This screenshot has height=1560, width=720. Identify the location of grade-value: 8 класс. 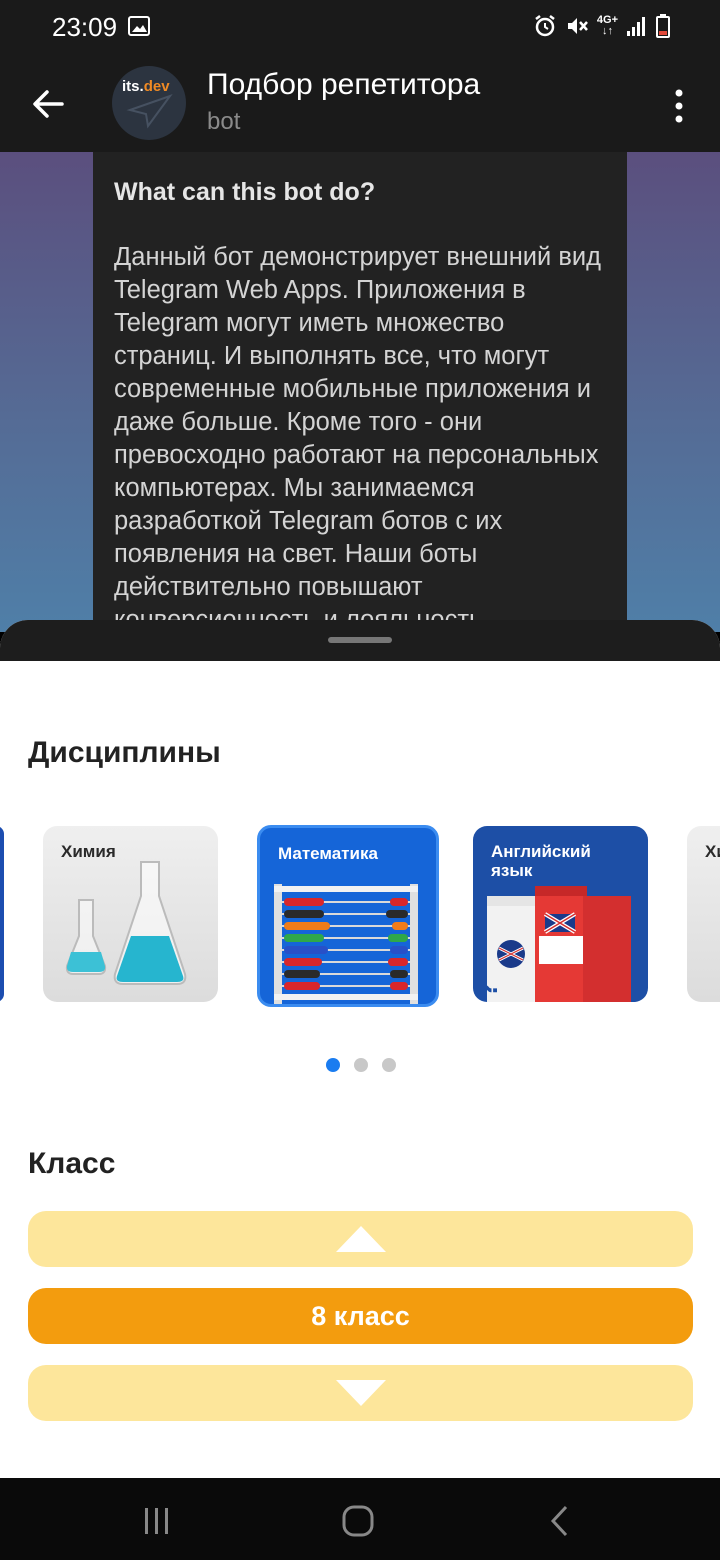
(360, 1316).